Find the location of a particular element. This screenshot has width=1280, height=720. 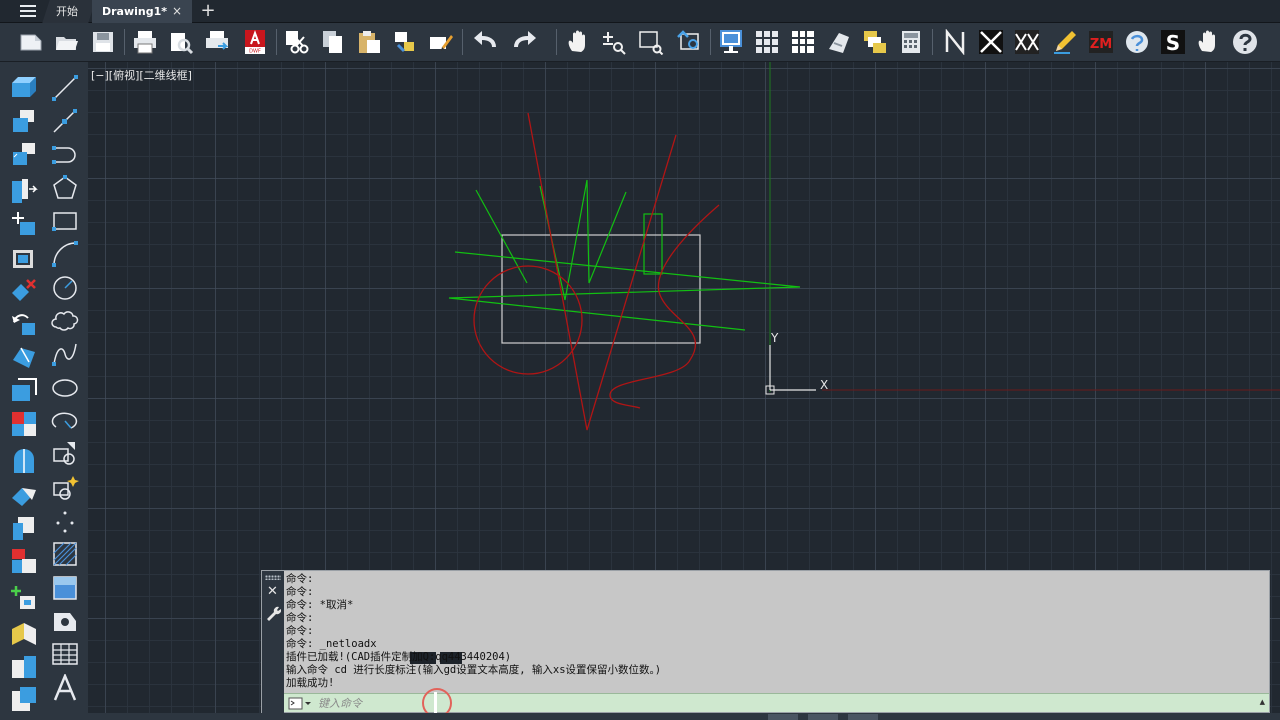

trim-icon is located at coordinates (24, 424).